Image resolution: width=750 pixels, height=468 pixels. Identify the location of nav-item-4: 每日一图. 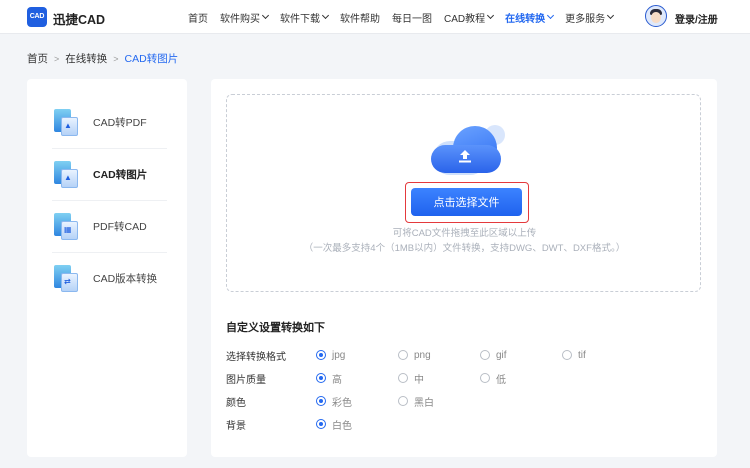
(412, 17).